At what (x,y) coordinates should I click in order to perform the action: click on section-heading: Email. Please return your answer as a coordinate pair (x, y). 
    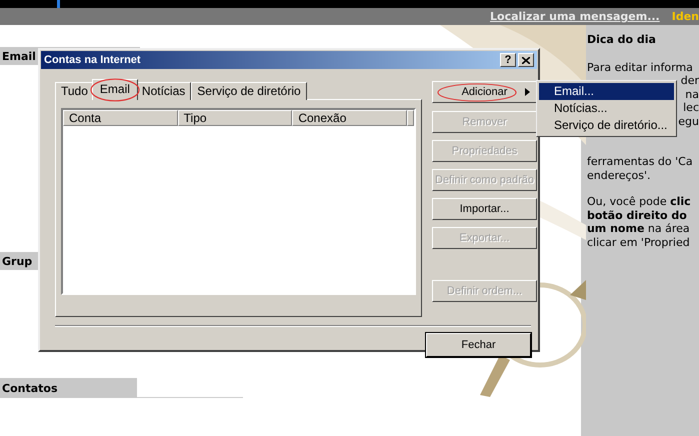
    Looking at the image, I should click on (18, 56).